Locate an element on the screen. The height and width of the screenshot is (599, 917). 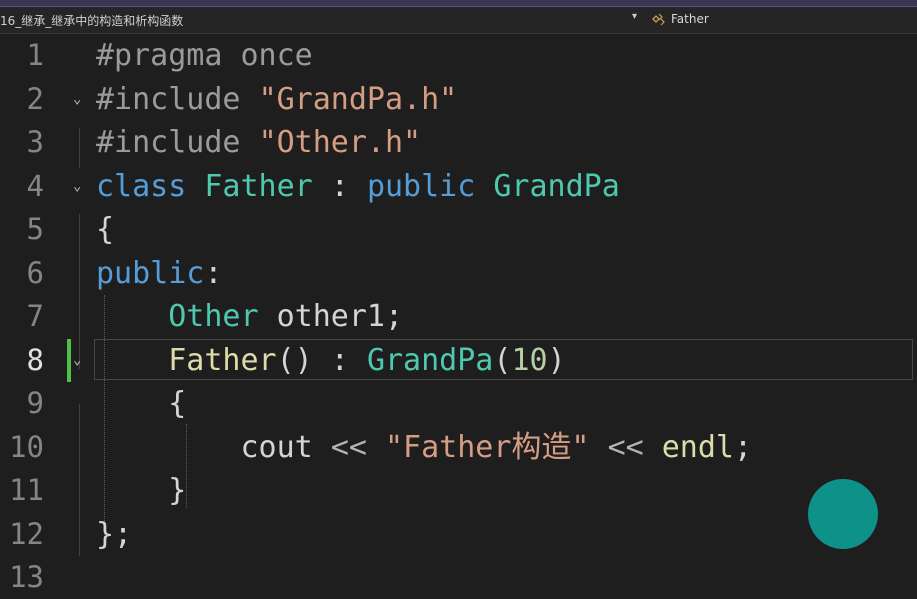
line-number: 2 is located at coordinates (35, 98).